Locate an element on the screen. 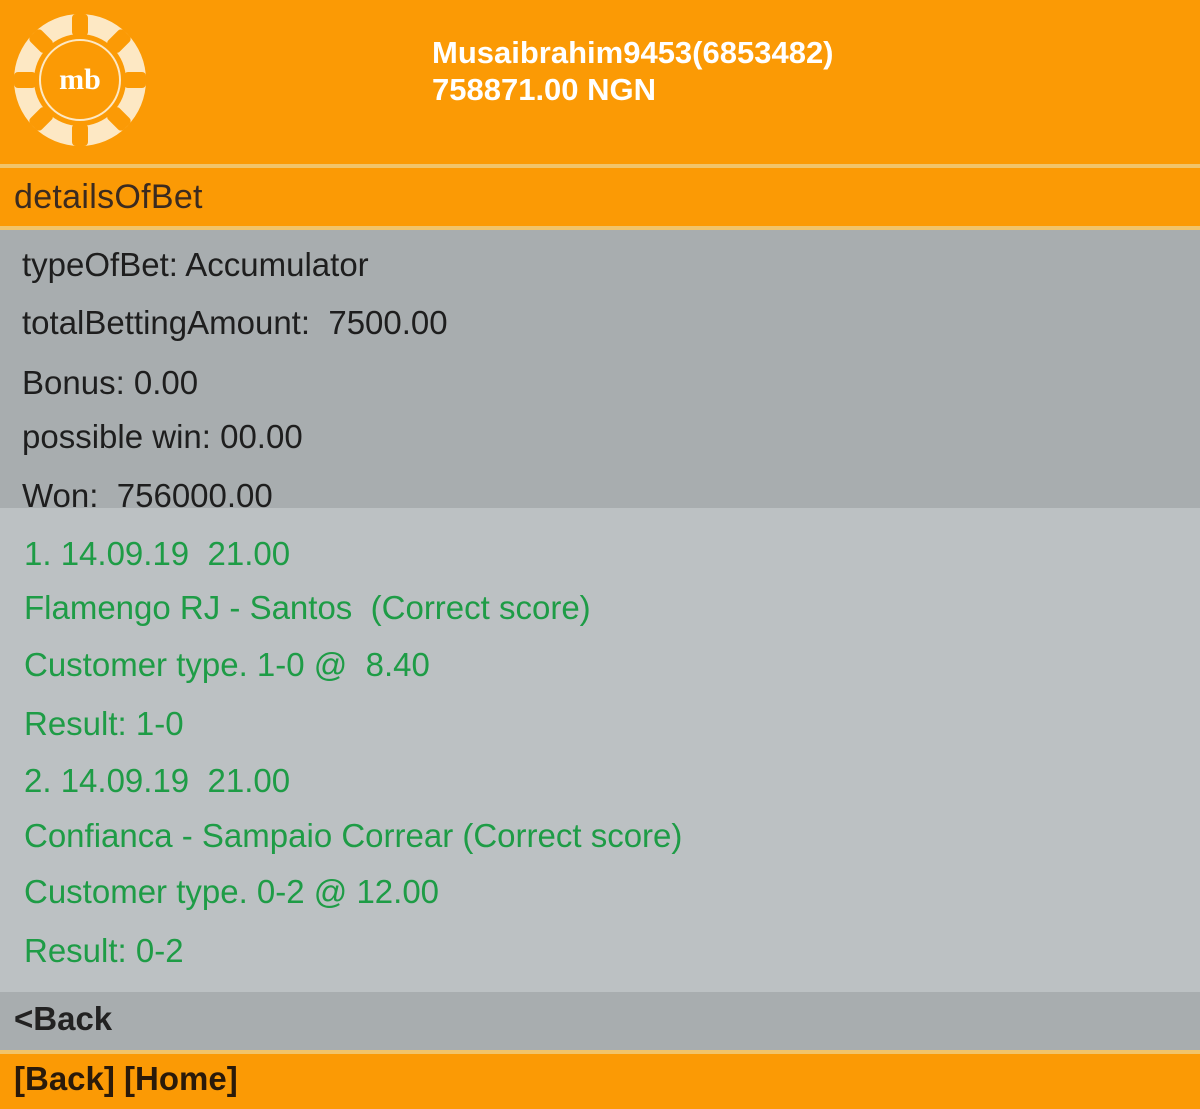  event-datetime: 2. 14.09.19 21.00 is located at coordinates (157, 780).